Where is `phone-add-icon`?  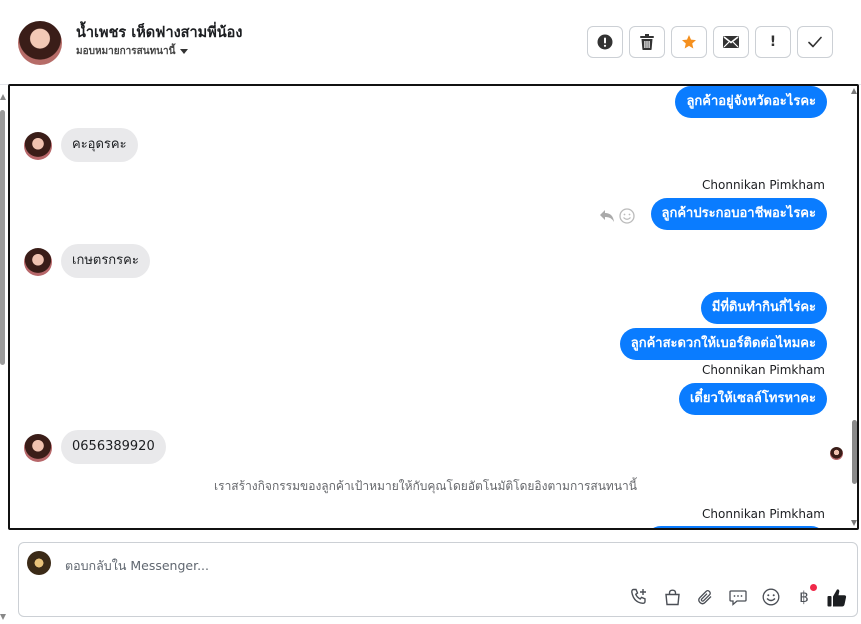
phone-add-icon is located at coordinates (638, 596).